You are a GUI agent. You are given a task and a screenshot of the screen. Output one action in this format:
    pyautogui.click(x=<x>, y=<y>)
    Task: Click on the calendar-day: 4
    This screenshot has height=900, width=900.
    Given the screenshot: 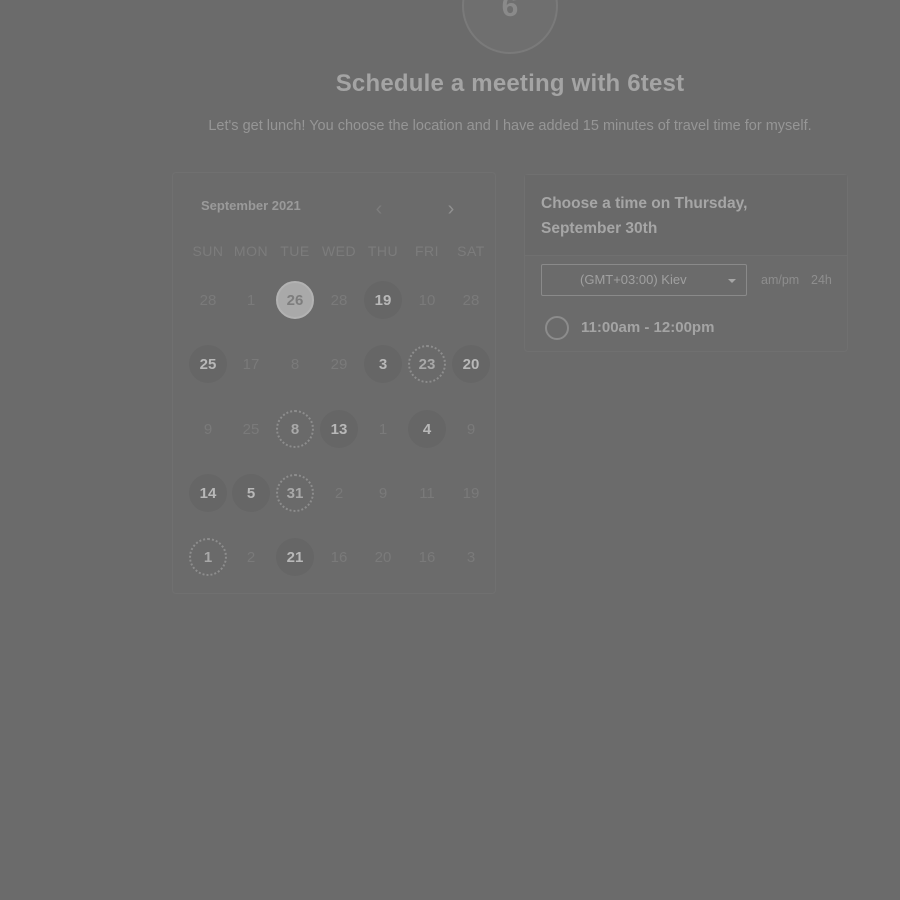 What is the action you would take?
    pyautogui.click(x=427, y=429)
    